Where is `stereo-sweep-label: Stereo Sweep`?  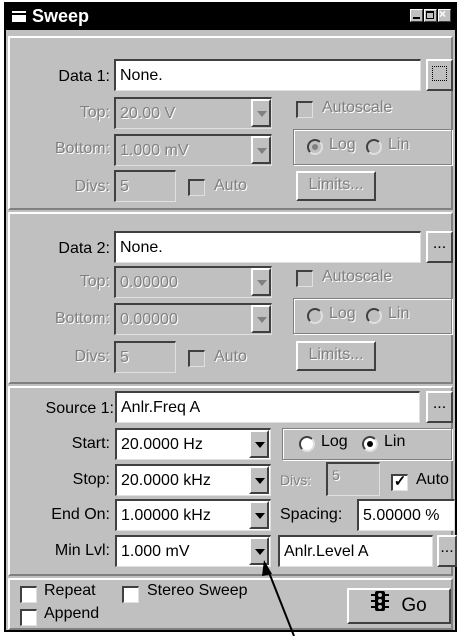 stereo-sweep-label: Stereo Sweep is located at coordinates (197, 590).